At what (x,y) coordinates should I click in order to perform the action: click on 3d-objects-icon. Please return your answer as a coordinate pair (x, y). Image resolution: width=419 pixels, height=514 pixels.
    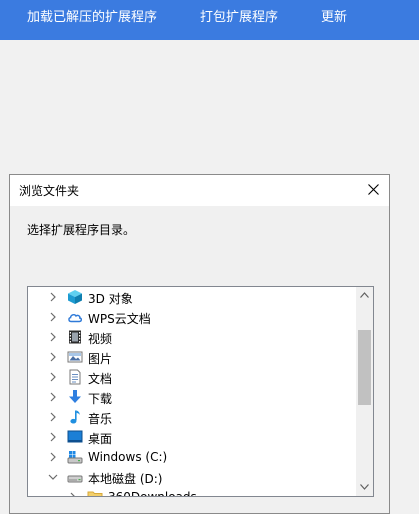
    Looking at the image, I should click on (75, 297).